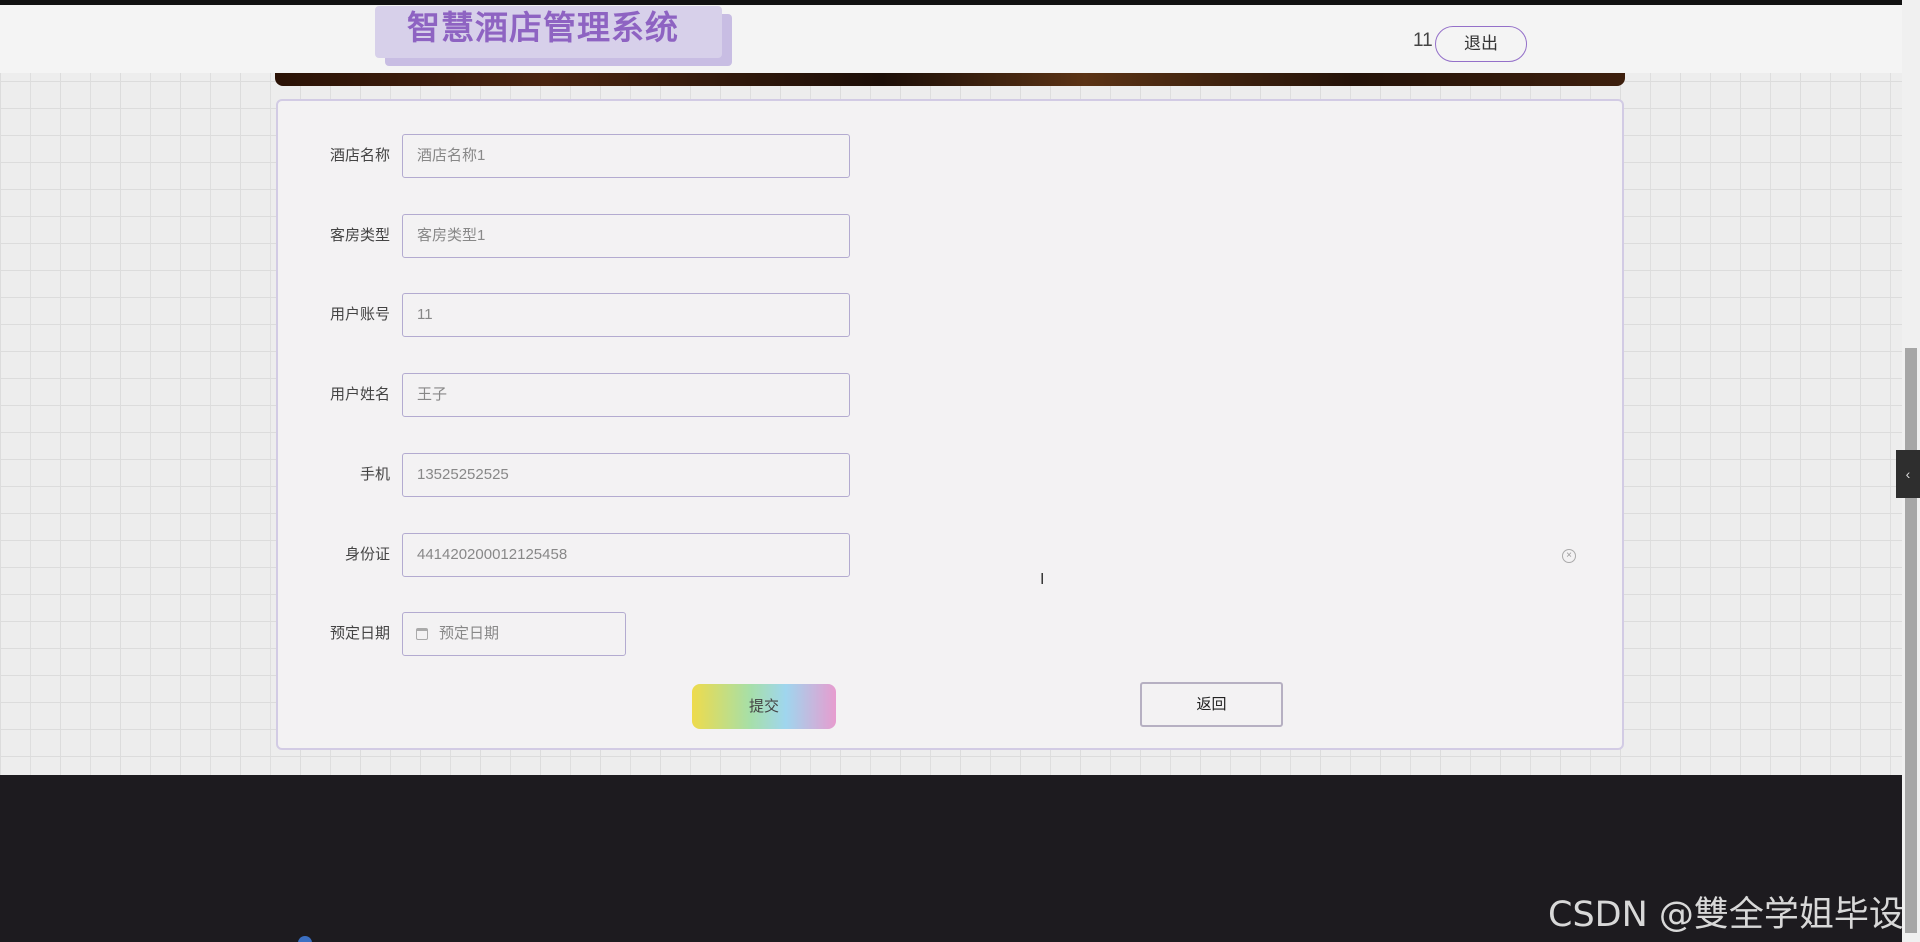 The image size is (1920, 942). What do you see at coordinates (1042, 579) in the screenshot?
I see `text-cursor-icon: I` at bounding box center [1042, 579].